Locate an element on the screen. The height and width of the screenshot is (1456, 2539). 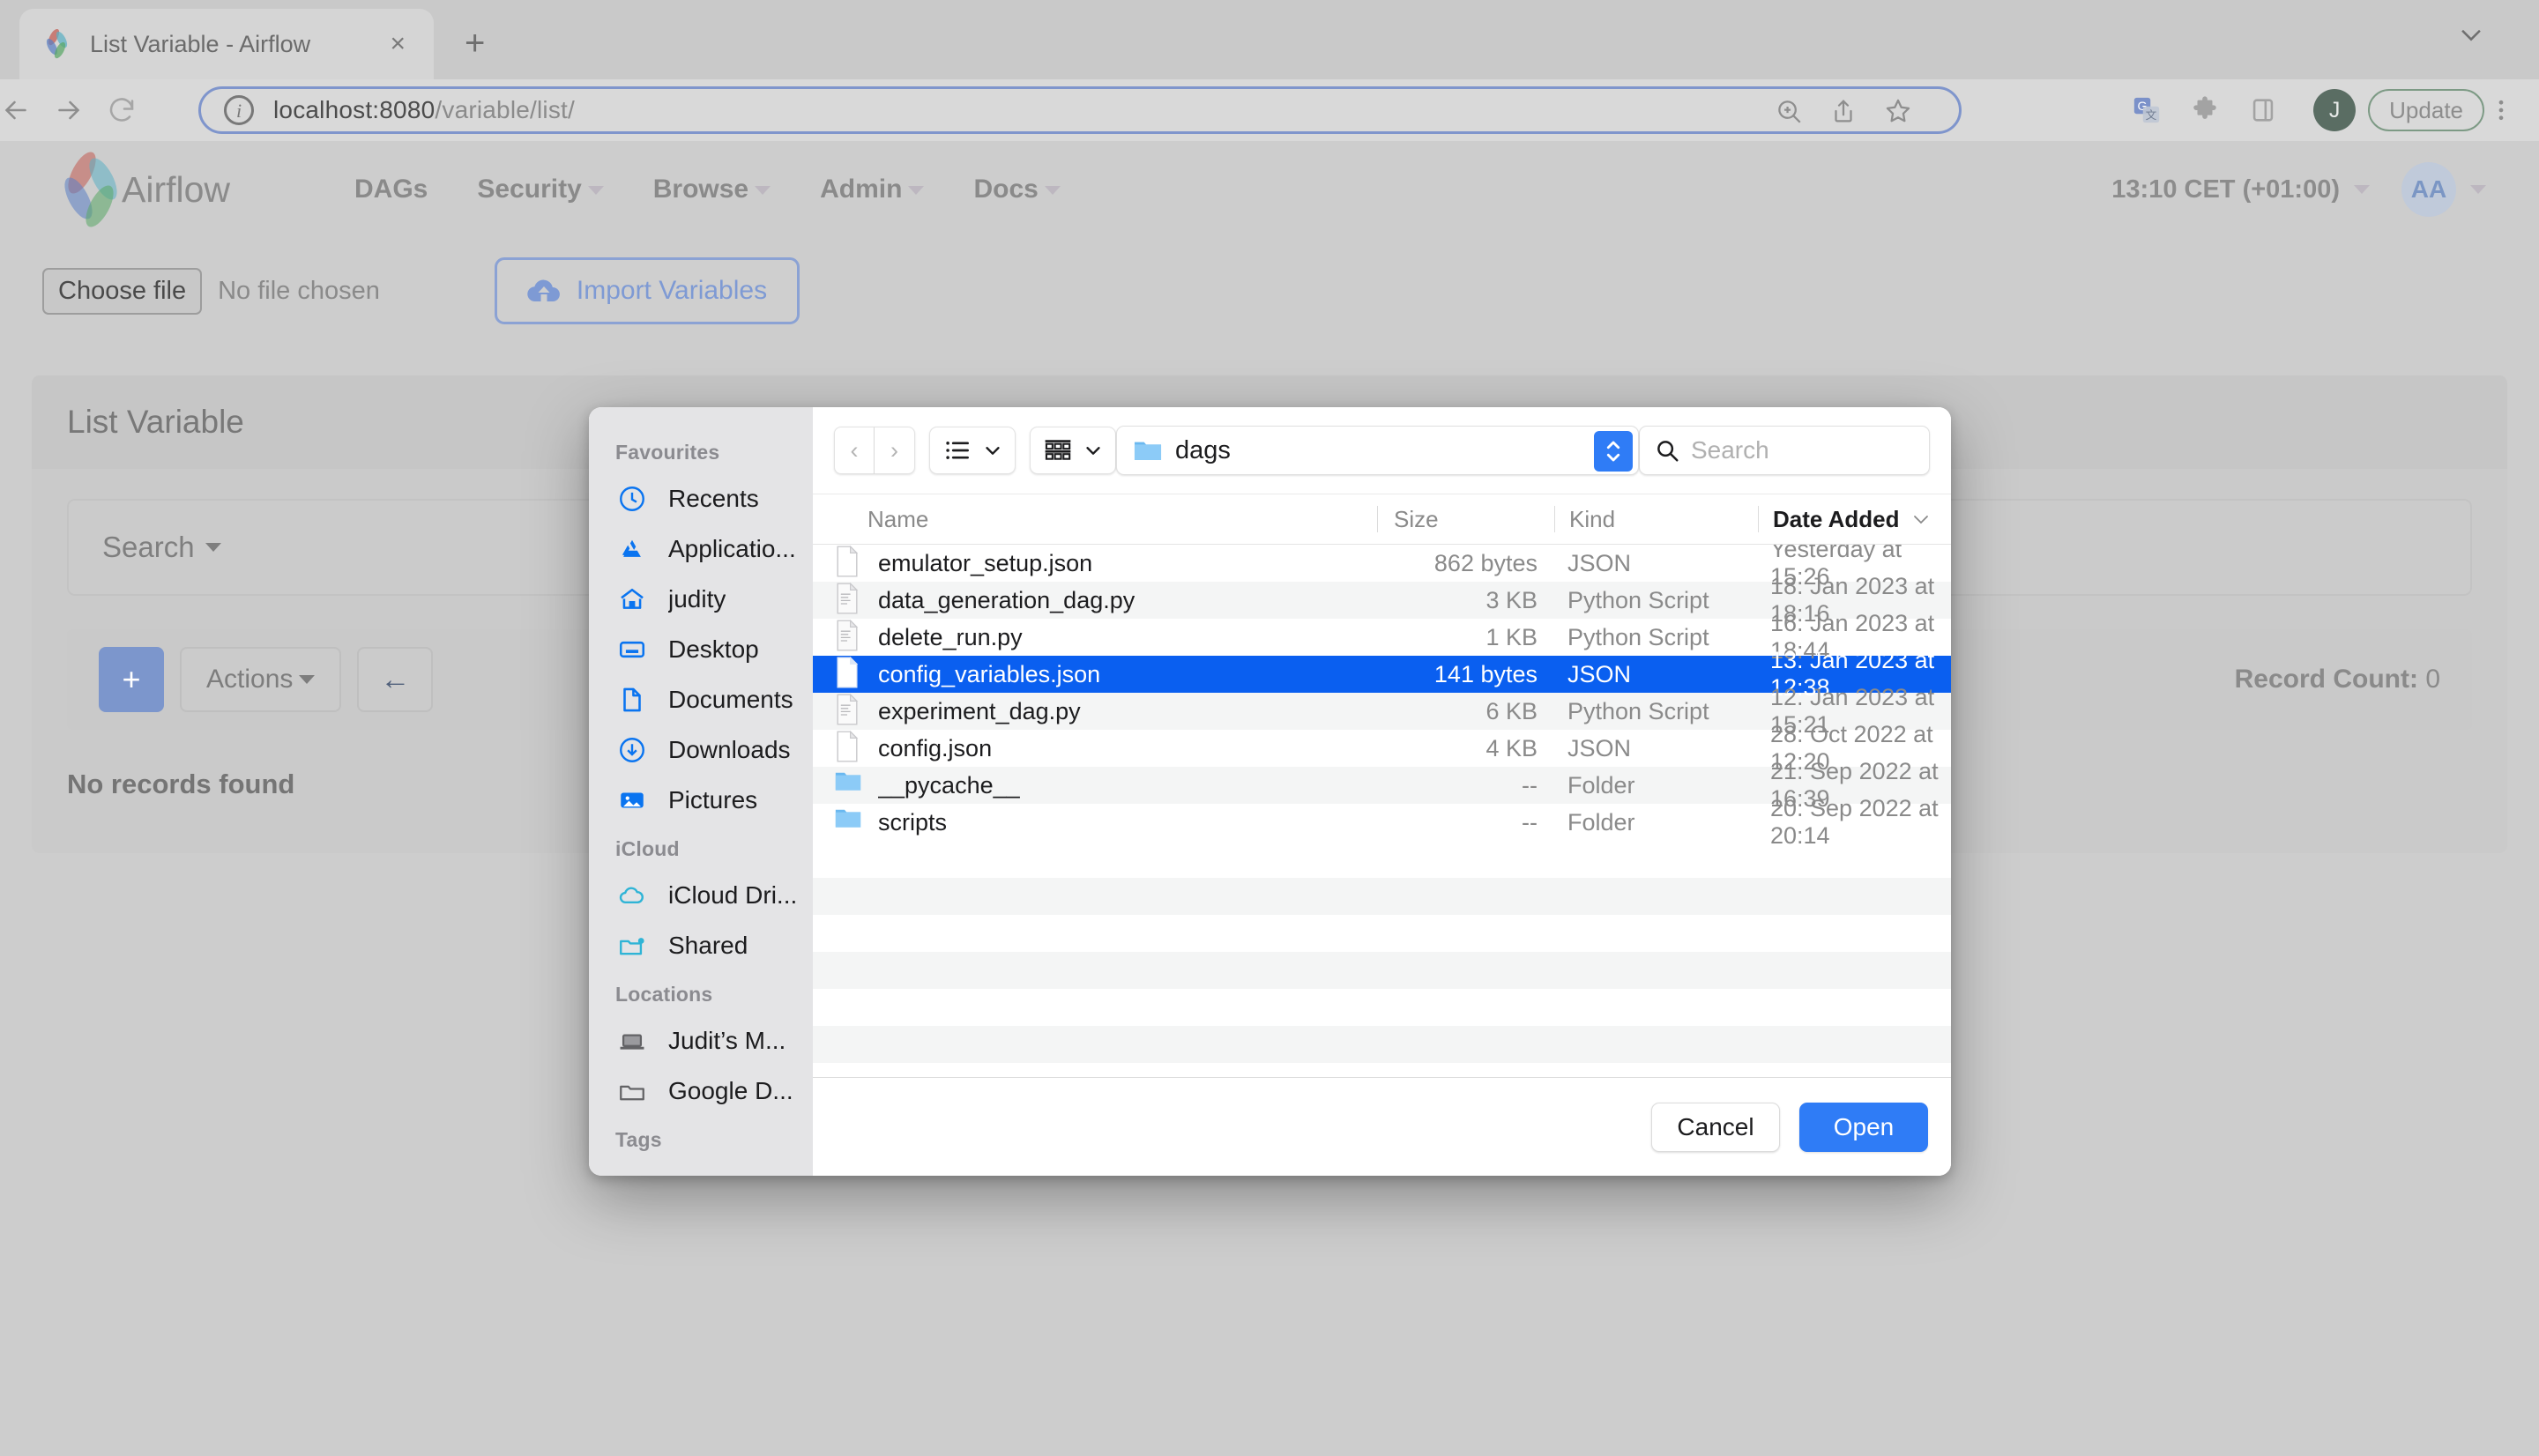
nav-item-admin: Admin is located at coordinates (872, 189).